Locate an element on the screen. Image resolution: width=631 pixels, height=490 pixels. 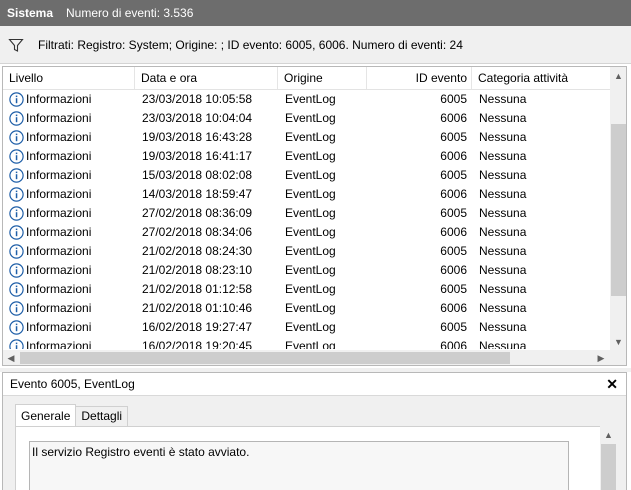
column-header-event-id: ID evento is located at coordinates (419, 78).